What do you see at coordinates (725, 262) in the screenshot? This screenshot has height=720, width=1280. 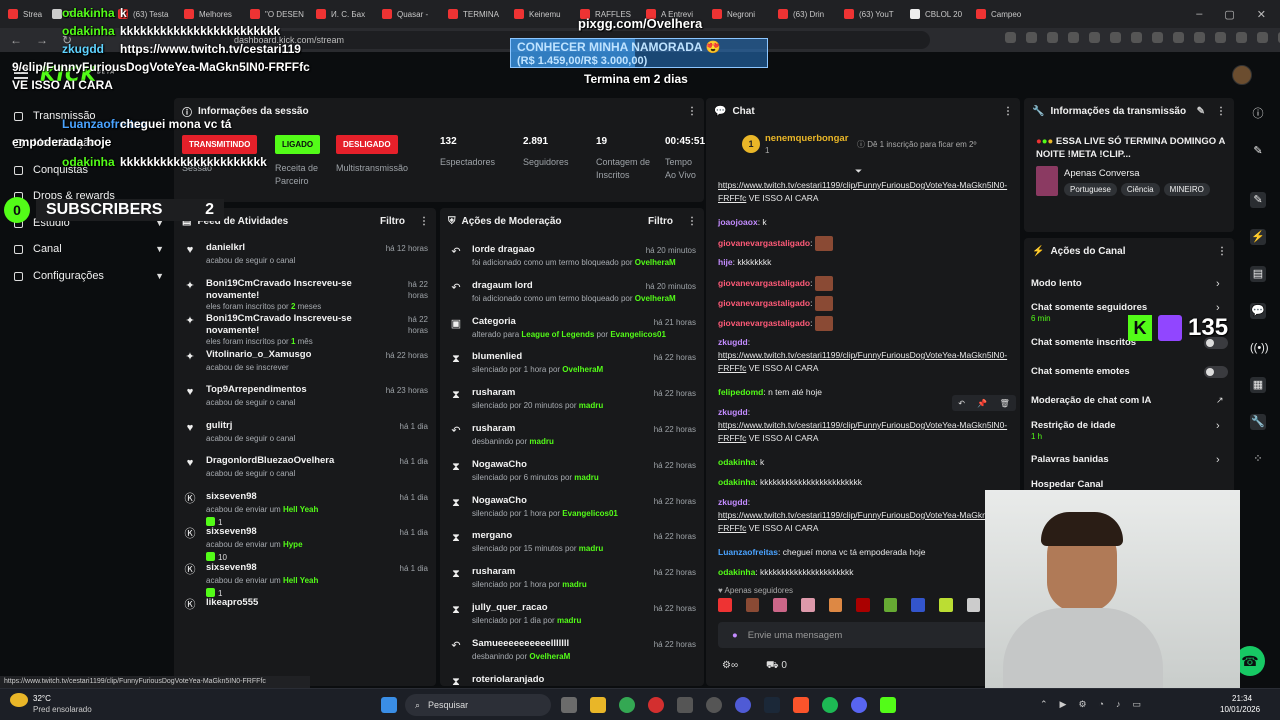 I see `chat-username: hije` at bounding box center [725, 262].